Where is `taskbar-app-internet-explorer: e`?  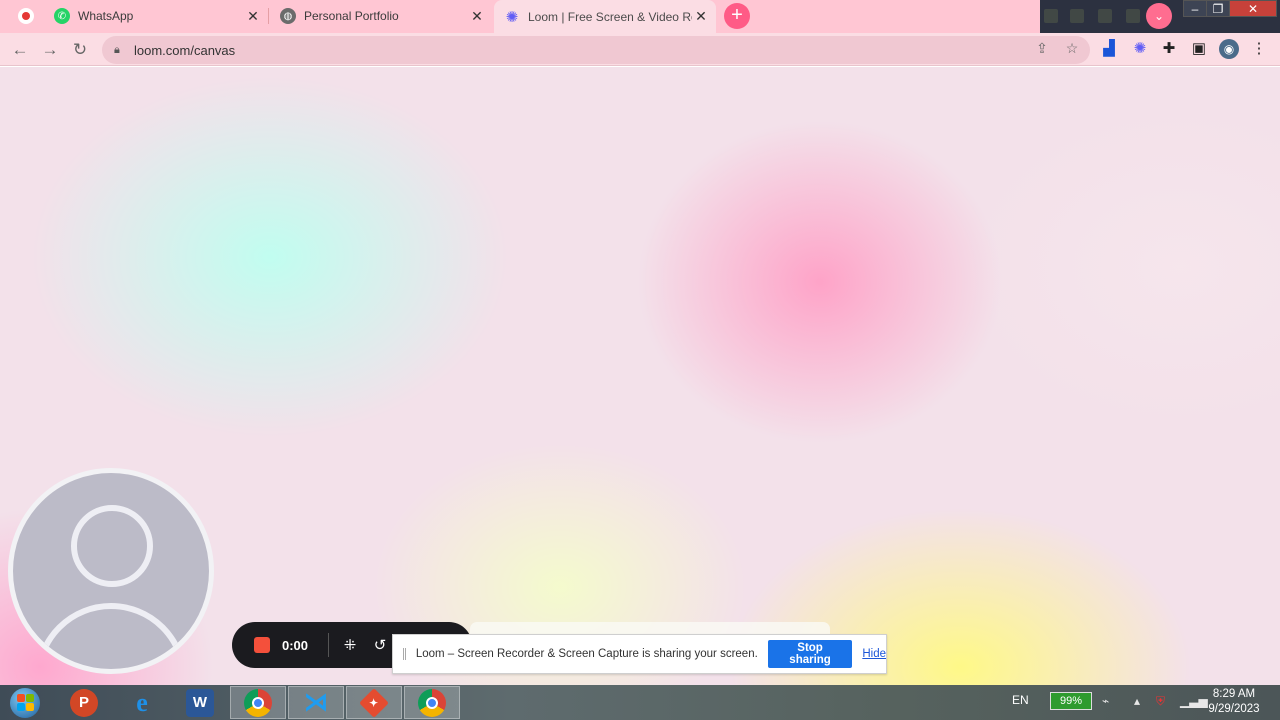
taskbar-app-internet-explorer: e is located at coordinates (142, 702).